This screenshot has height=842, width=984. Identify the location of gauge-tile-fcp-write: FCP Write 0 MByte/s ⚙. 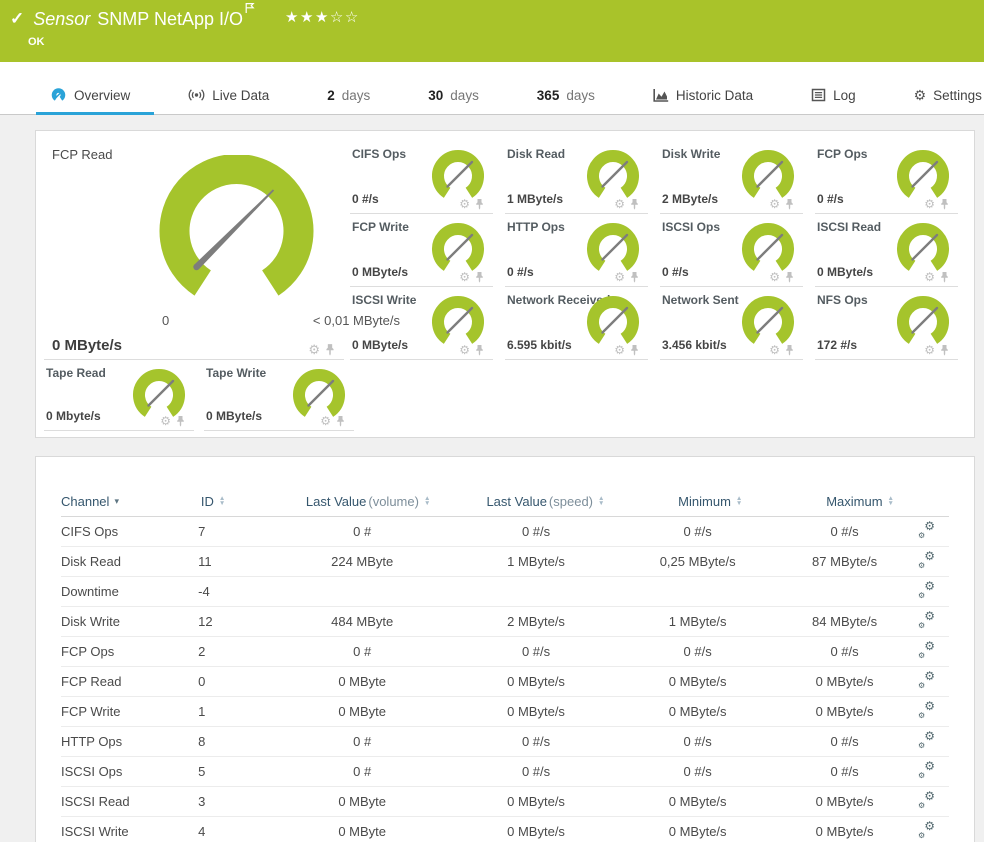
(421, 250).